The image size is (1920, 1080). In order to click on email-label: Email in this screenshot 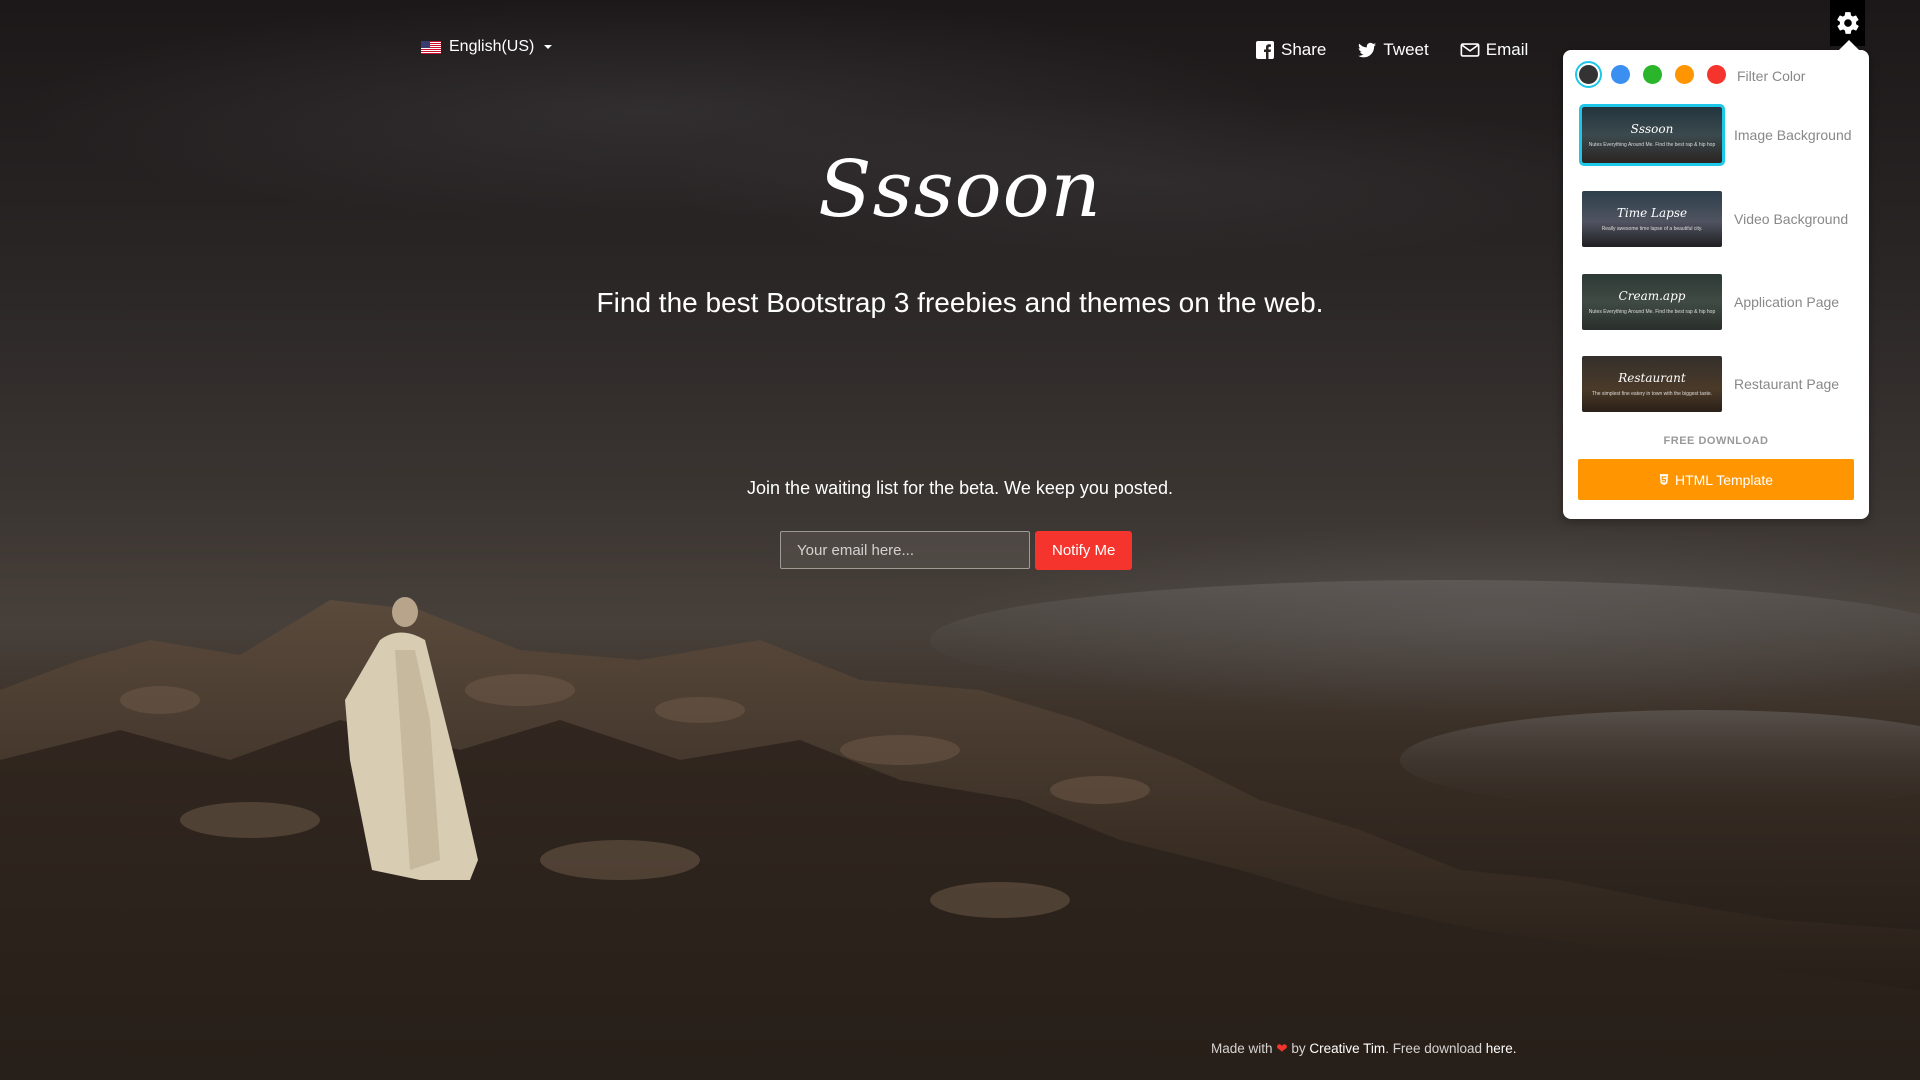, I will do `click(1507, 49)`.